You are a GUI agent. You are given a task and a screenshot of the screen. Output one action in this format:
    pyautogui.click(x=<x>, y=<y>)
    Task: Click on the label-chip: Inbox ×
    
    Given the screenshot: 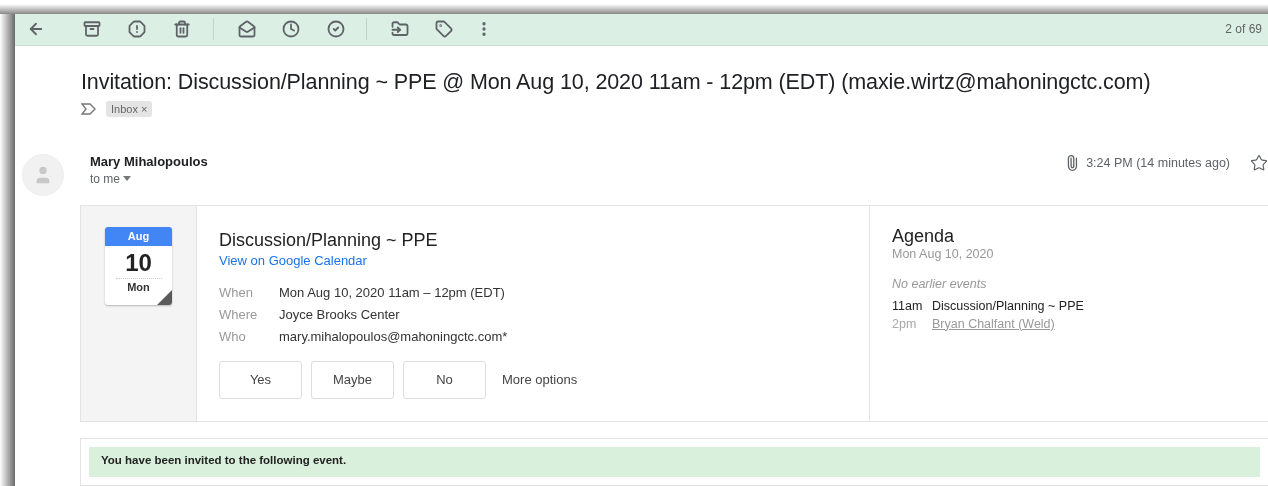 What is the action you would take?
    pyautogui.click(x=129, y=108)
    